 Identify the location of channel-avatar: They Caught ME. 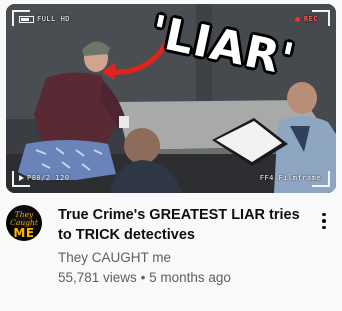
(24, 223).